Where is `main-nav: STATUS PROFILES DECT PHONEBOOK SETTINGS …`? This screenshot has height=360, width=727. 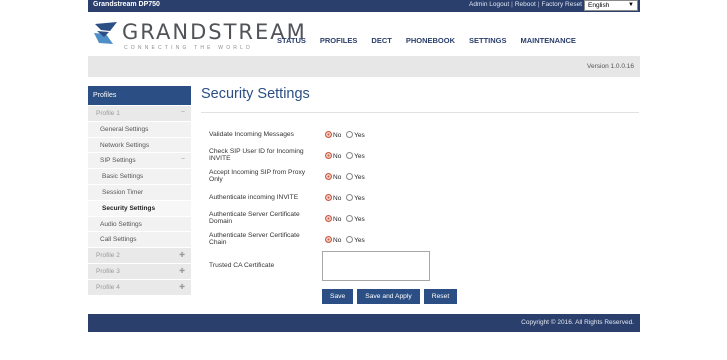
main-nav: STATUS PROFILES DECT PHONEBOOK SETTINGS … is located at coordinates (433, 40).